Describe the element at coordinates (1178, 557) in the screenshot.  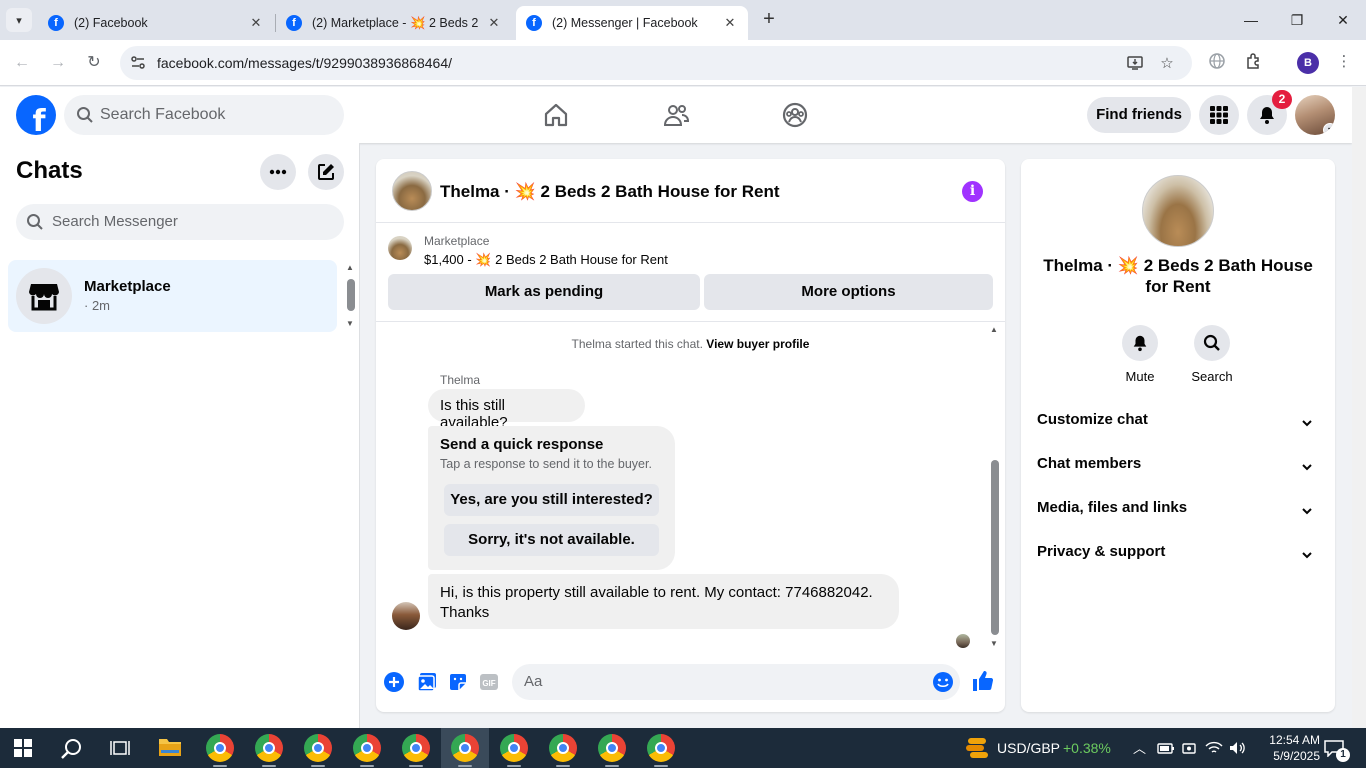
I see `privacy-support-section: Privacy & support` at that location.